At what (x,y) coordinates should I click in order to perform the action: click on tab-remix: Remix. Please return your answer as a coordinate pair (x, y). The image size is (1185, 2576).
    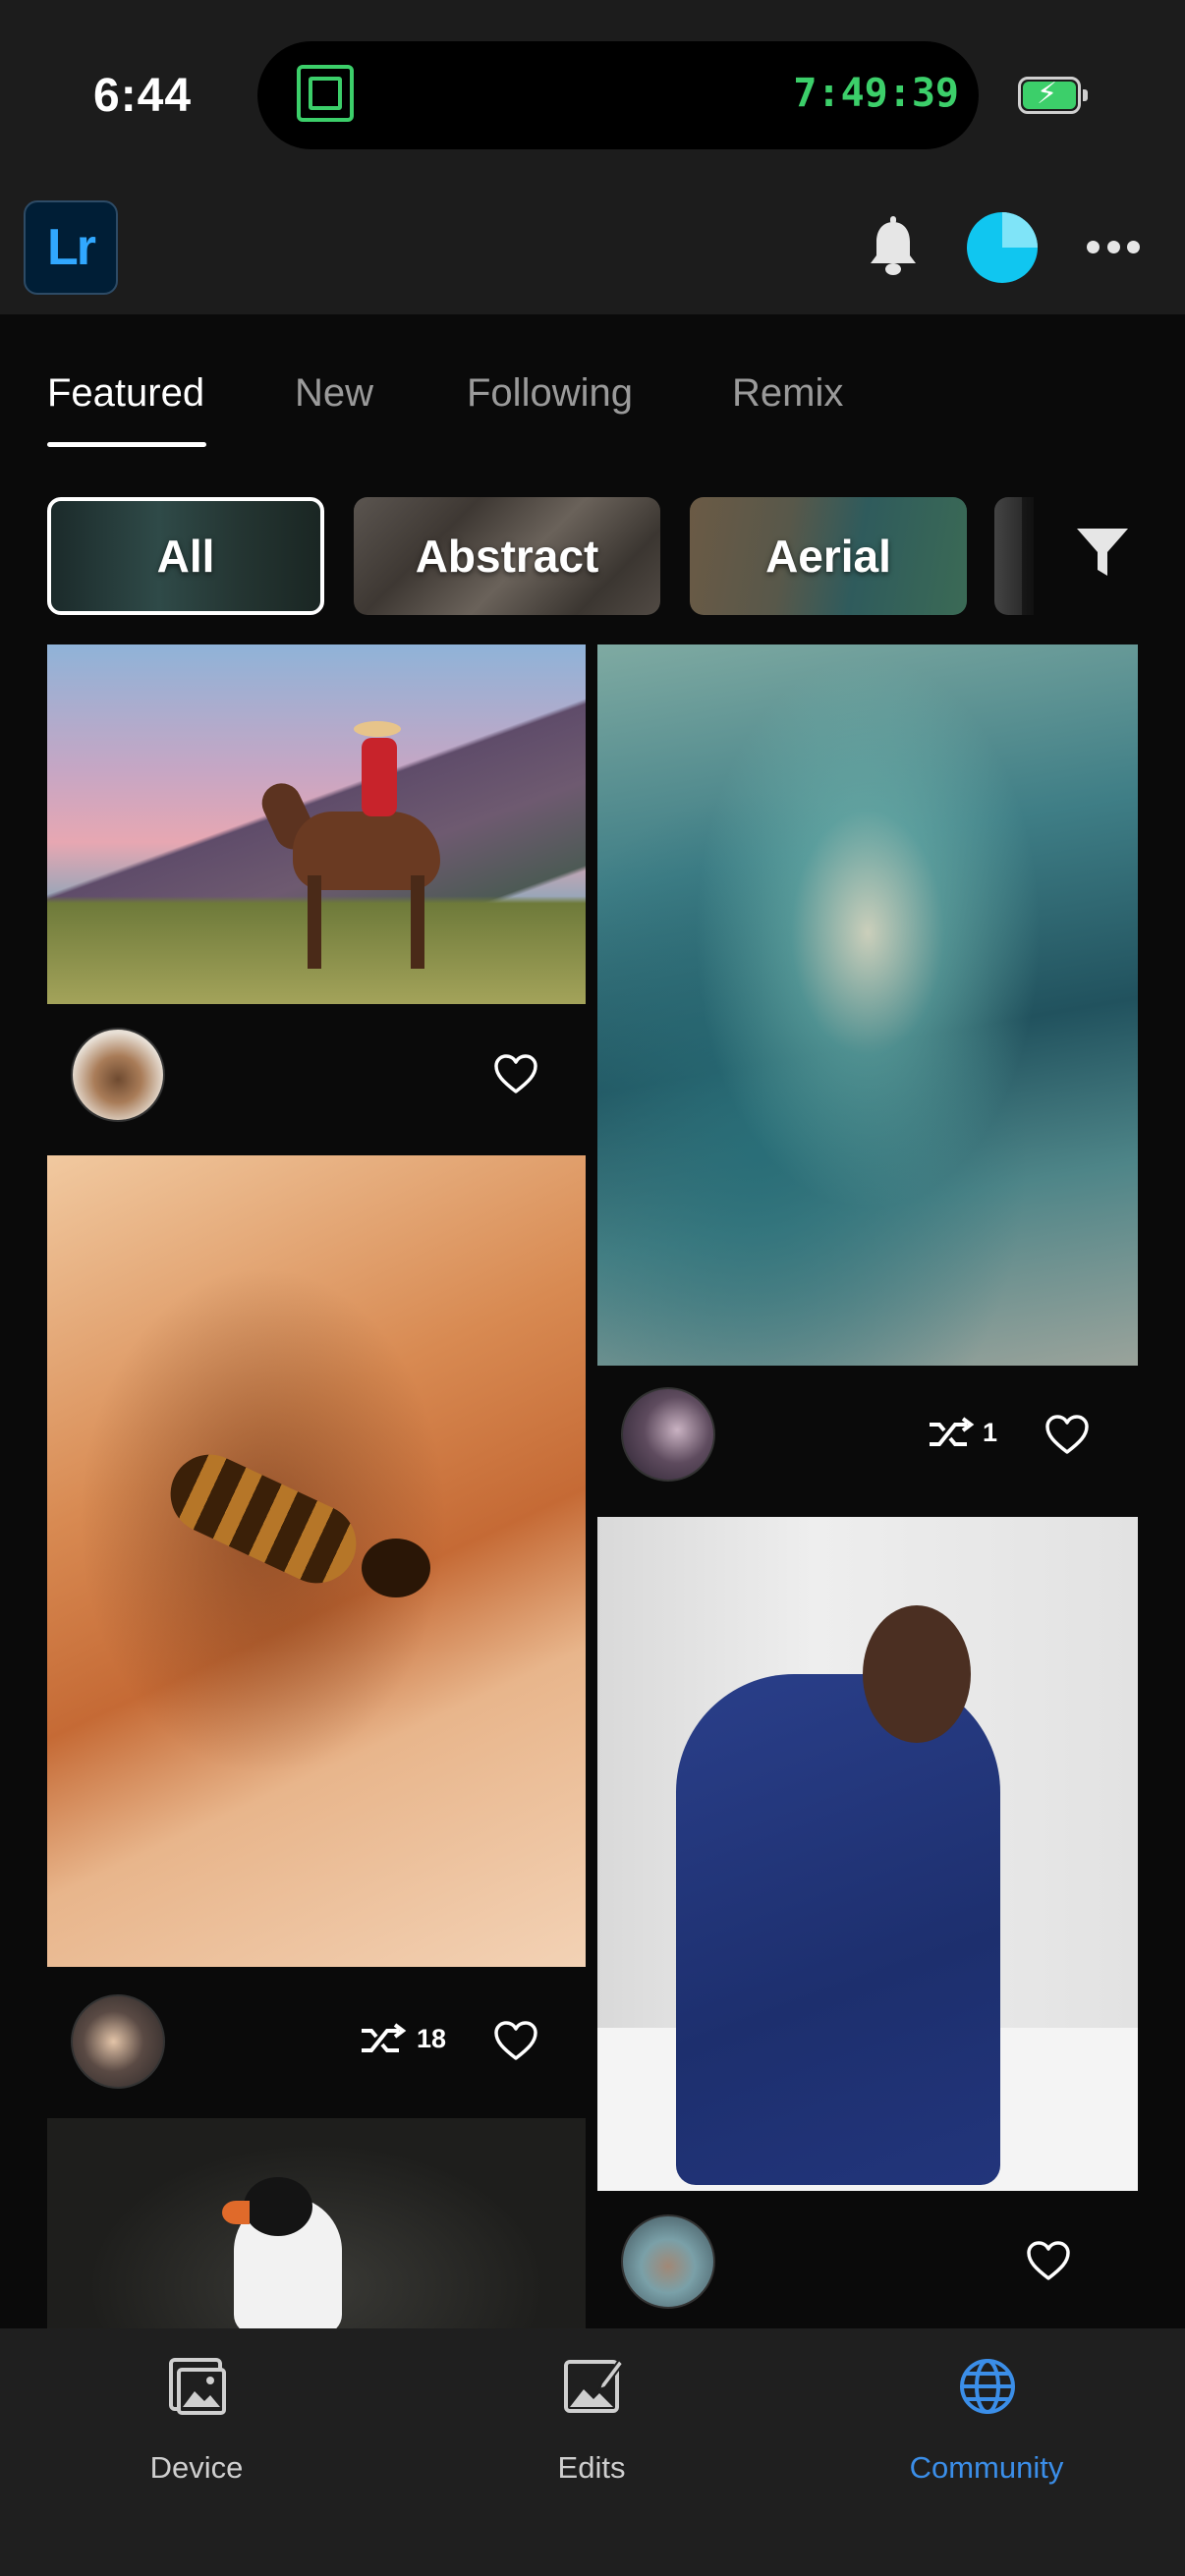
    Looking at the image, I should click on (788, 393).